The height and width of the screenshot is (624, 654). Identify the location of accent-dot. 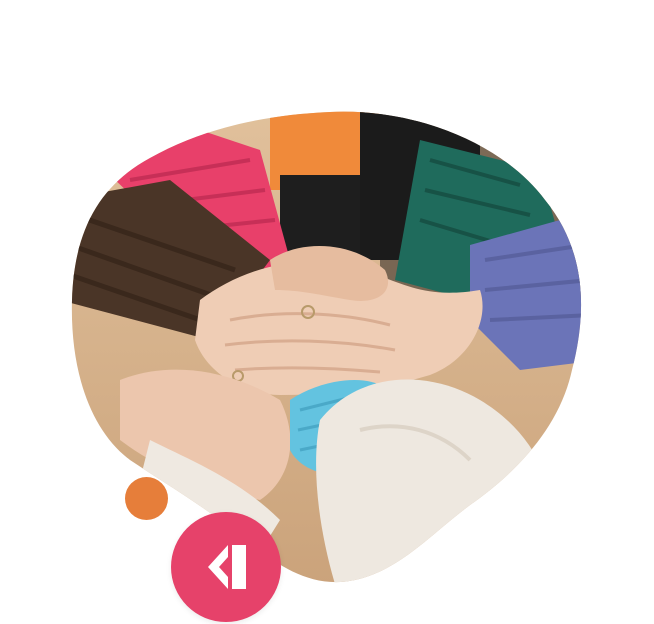
(146, 498).